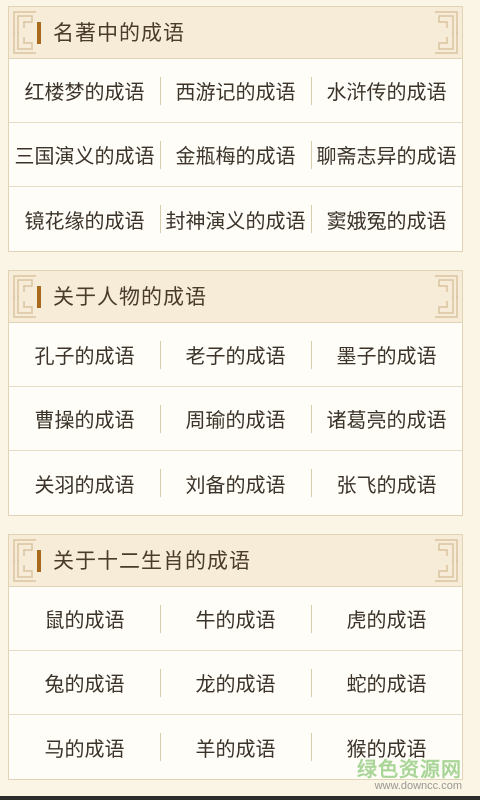 The image size is (480, 800). I want to click on category-item: 老子的成语, so click(235, 354).